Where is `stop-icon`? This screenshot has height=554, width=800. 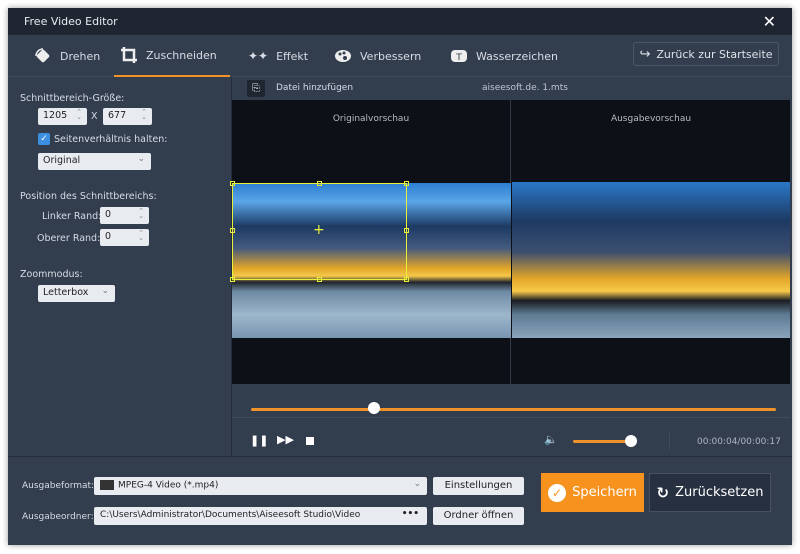
stop-icon is located at coordinates (310, 441).